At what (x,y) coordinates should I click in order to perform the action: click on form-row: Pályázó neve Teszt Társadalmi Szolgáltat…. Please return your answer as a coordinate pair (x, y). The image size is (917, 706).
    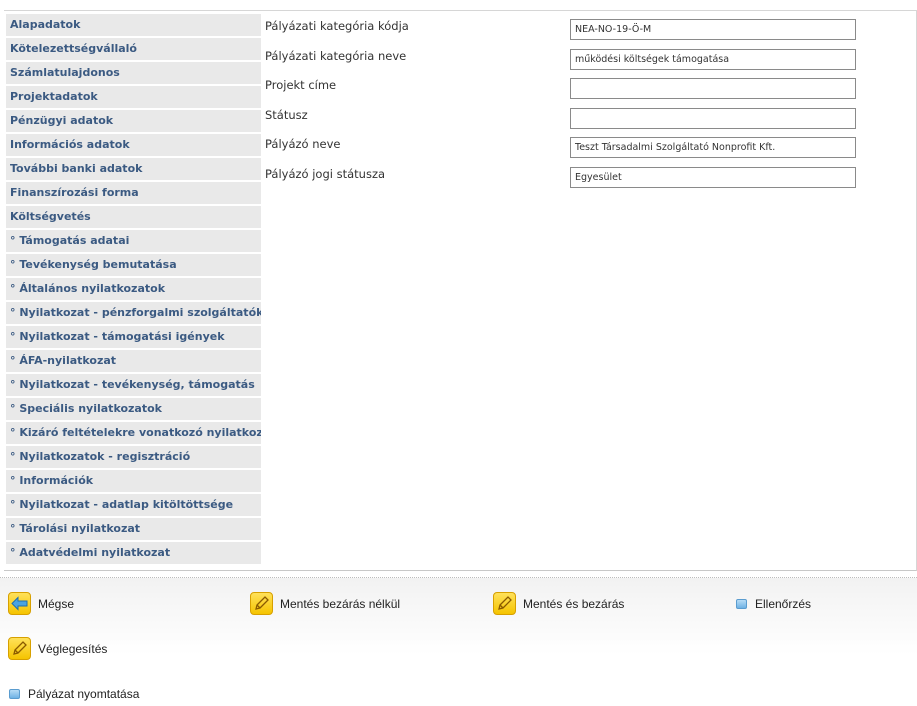
    Looking at the image, I should click on (565, 147).